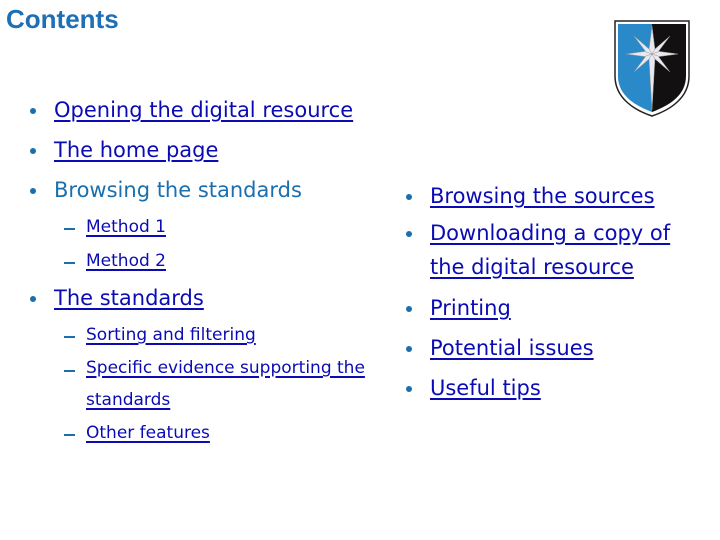 This screenshot has width=720, height=540. What do you see at coordinates (512, 348) in the screenshot?
I see `link-potential-issues: Potential issues` at bounding box center [512, 348].